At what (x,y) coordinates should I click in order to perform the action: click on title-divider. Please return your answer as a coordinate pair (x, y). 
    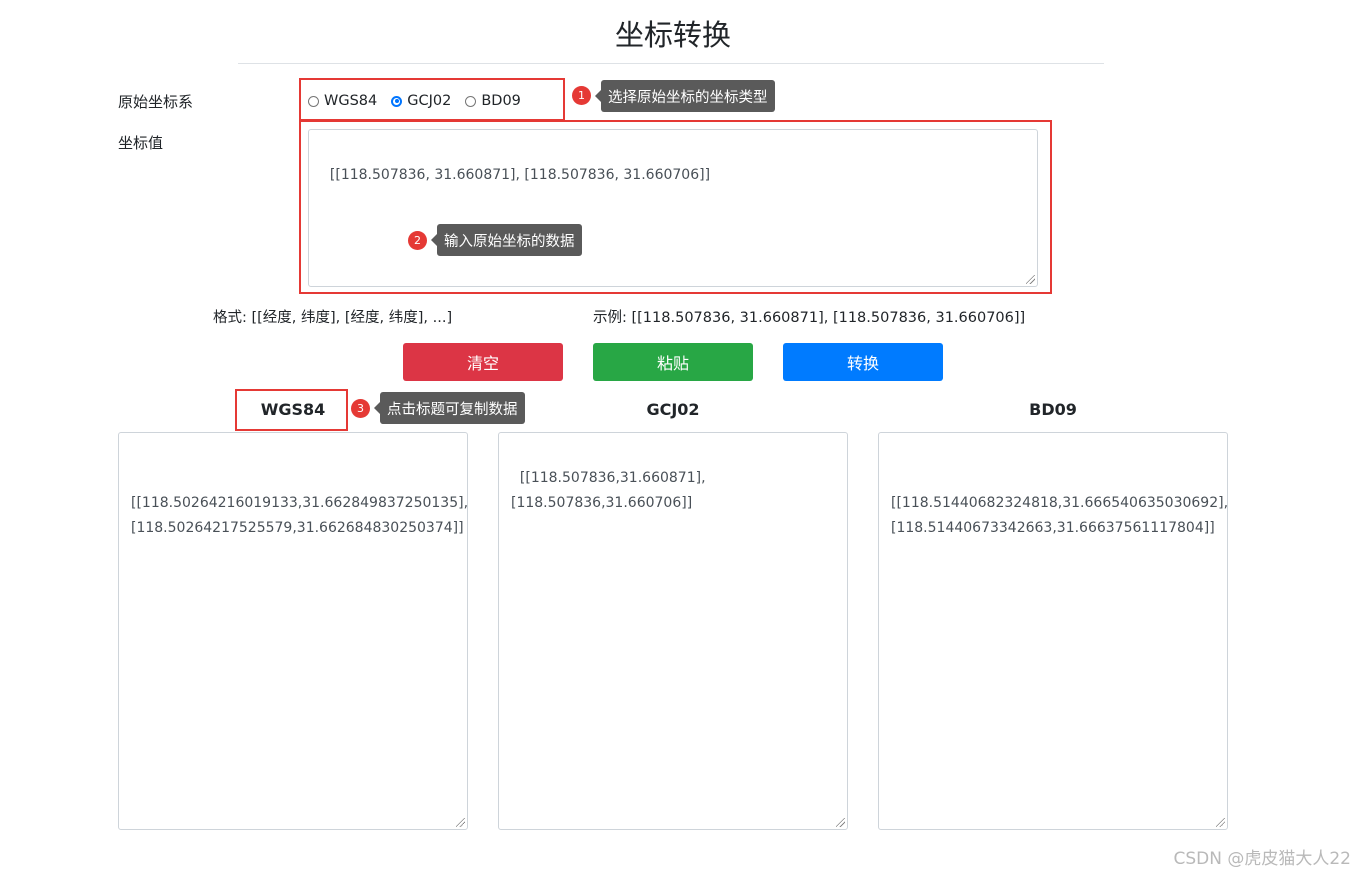
    Looking at the image, I should click on (671, 63).